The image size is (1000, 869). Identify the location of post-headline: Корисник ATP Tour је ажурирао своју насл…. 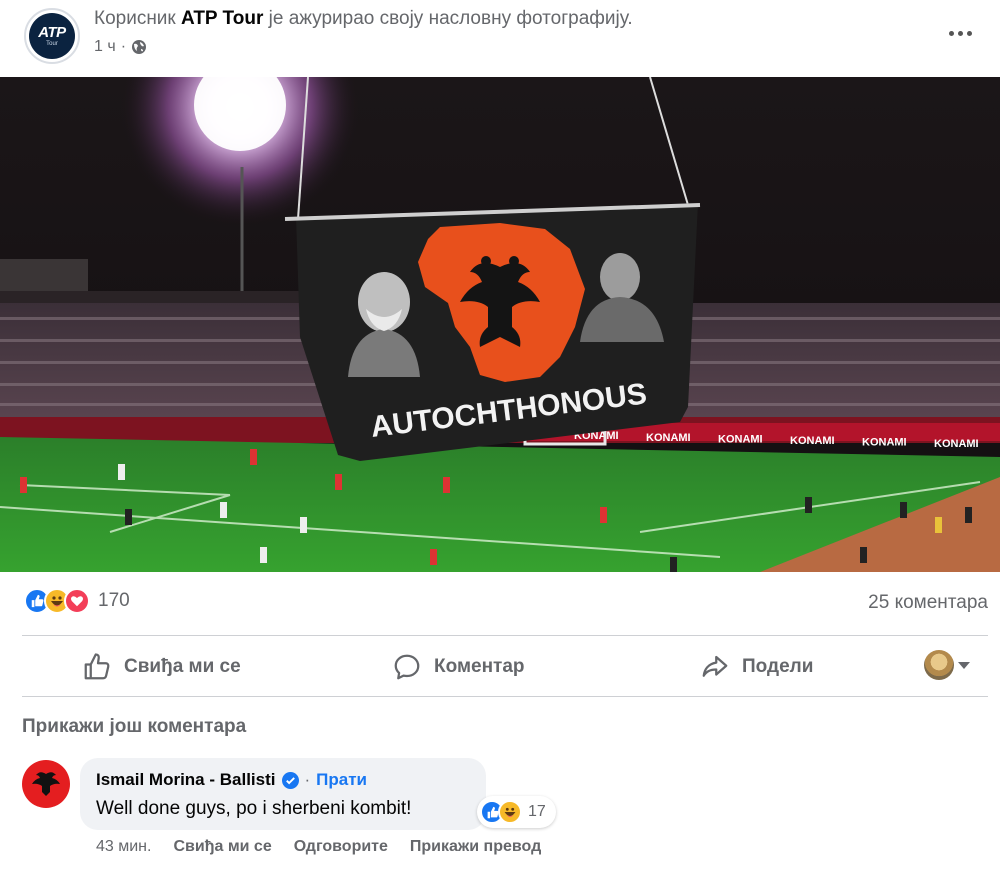
(363, 19).